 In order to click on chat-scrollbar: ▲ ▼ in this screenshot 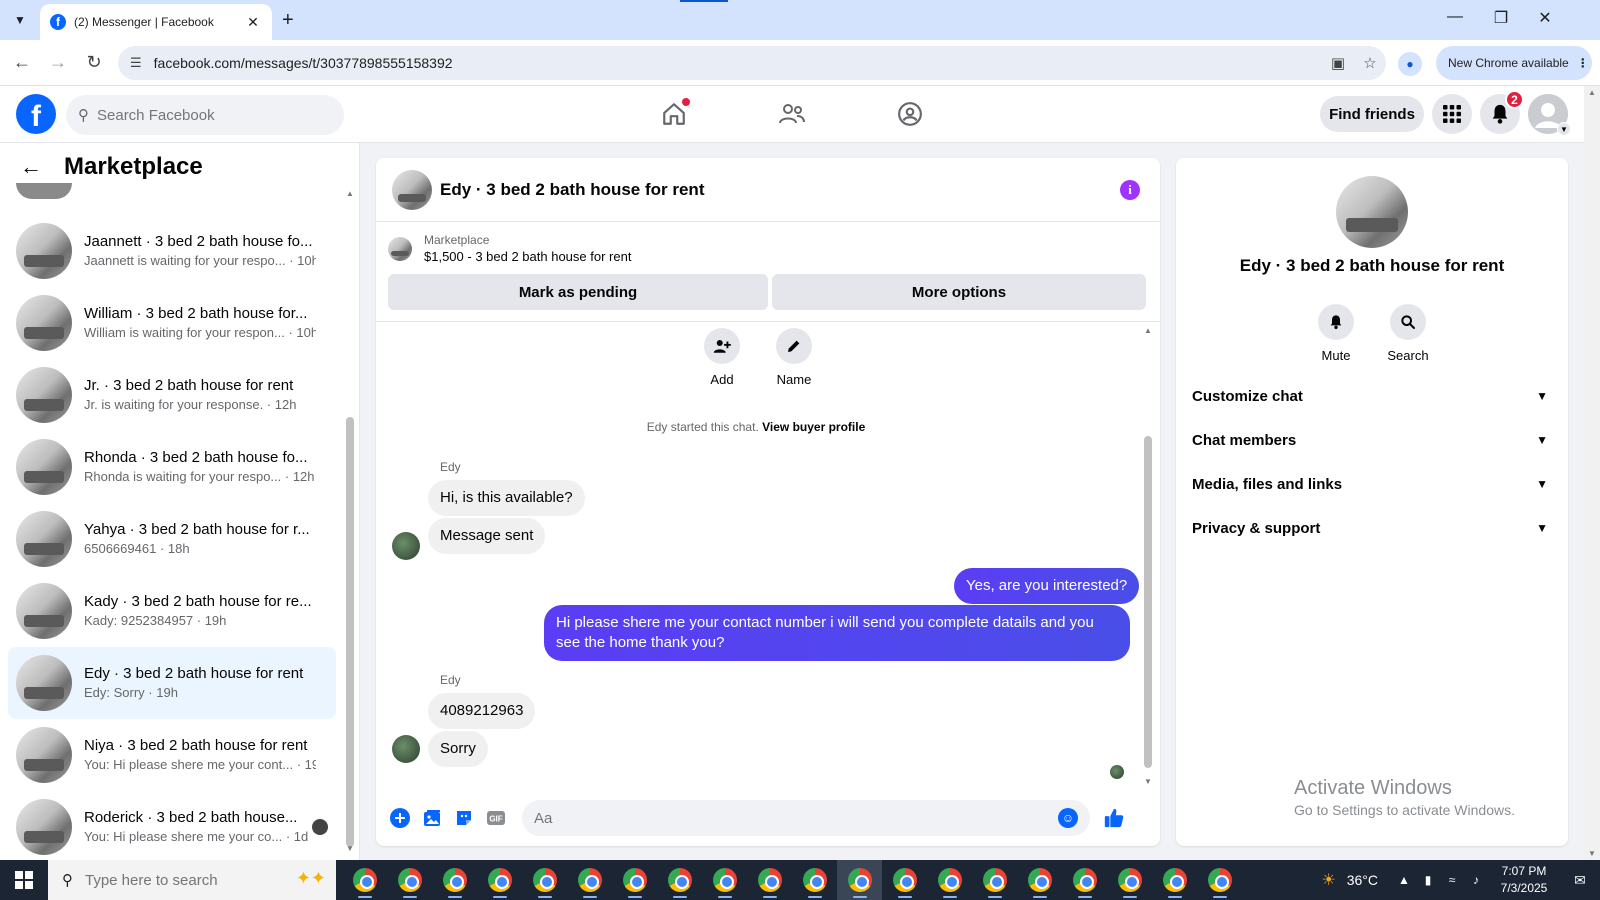, I will do `click(1148, 556)`.